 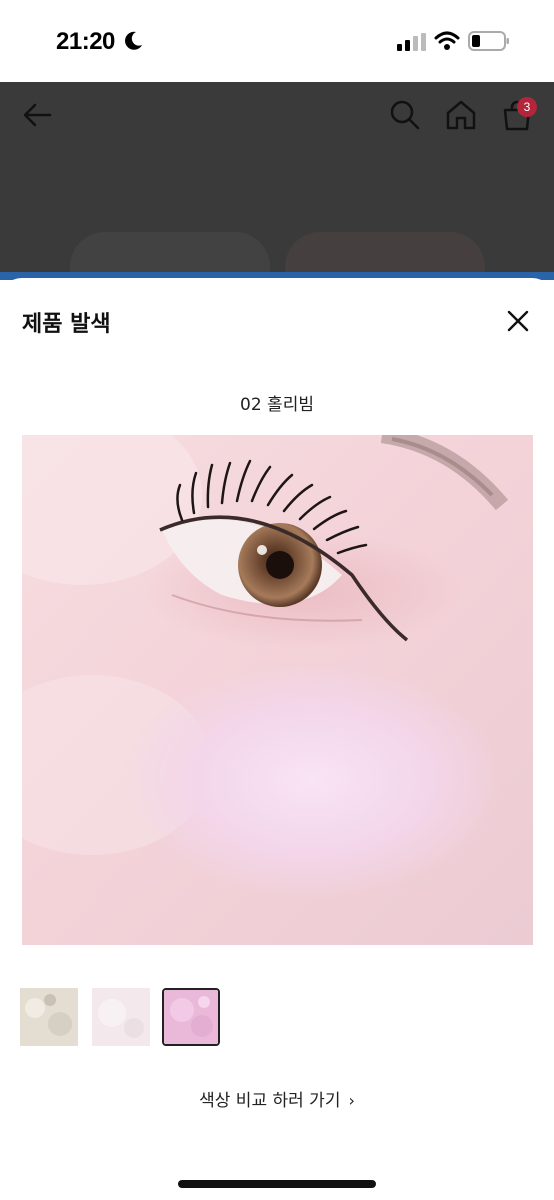 I want to click on wifi-icon, so click(x=447, y=40).